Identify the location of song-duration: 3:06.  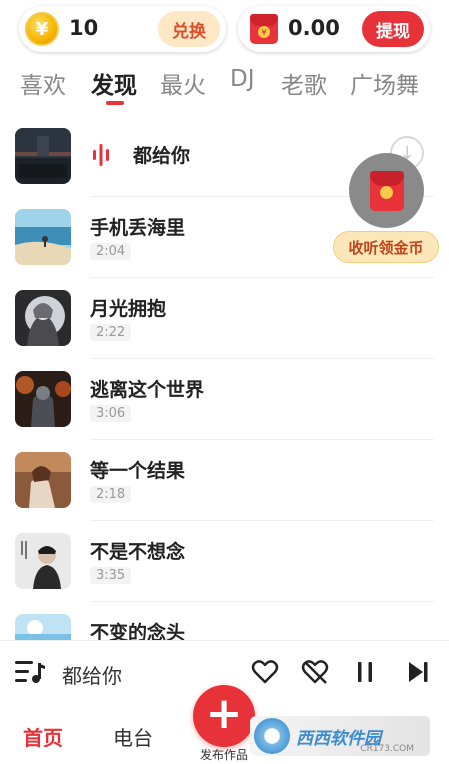
(111, 413).